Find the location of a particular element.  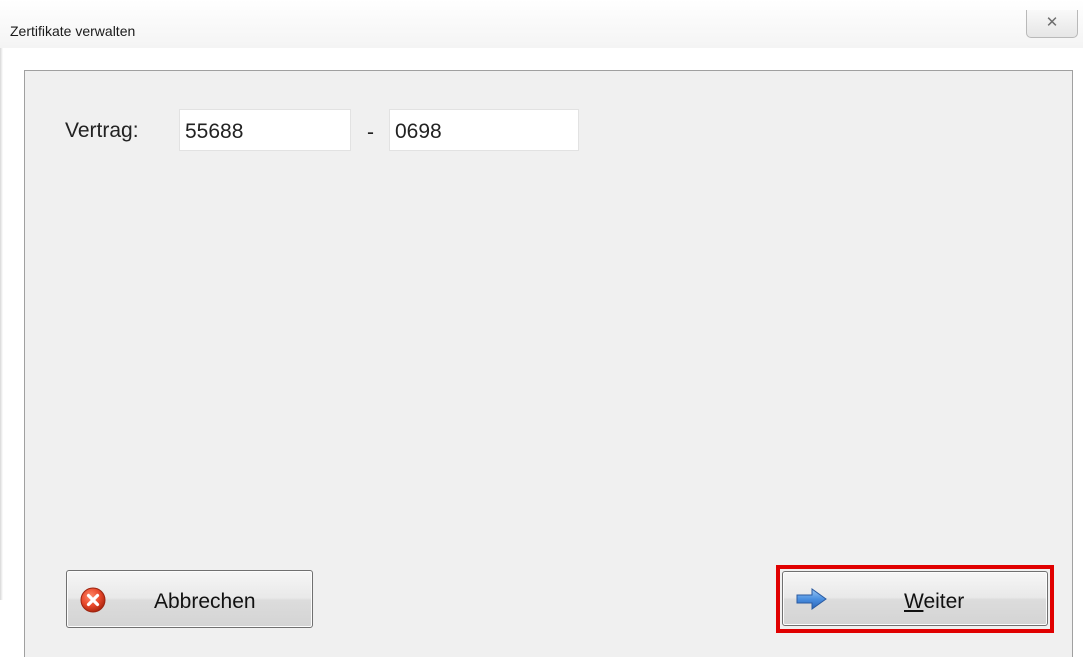

close-icon: ✕ is located at coordinates (1052, 22).